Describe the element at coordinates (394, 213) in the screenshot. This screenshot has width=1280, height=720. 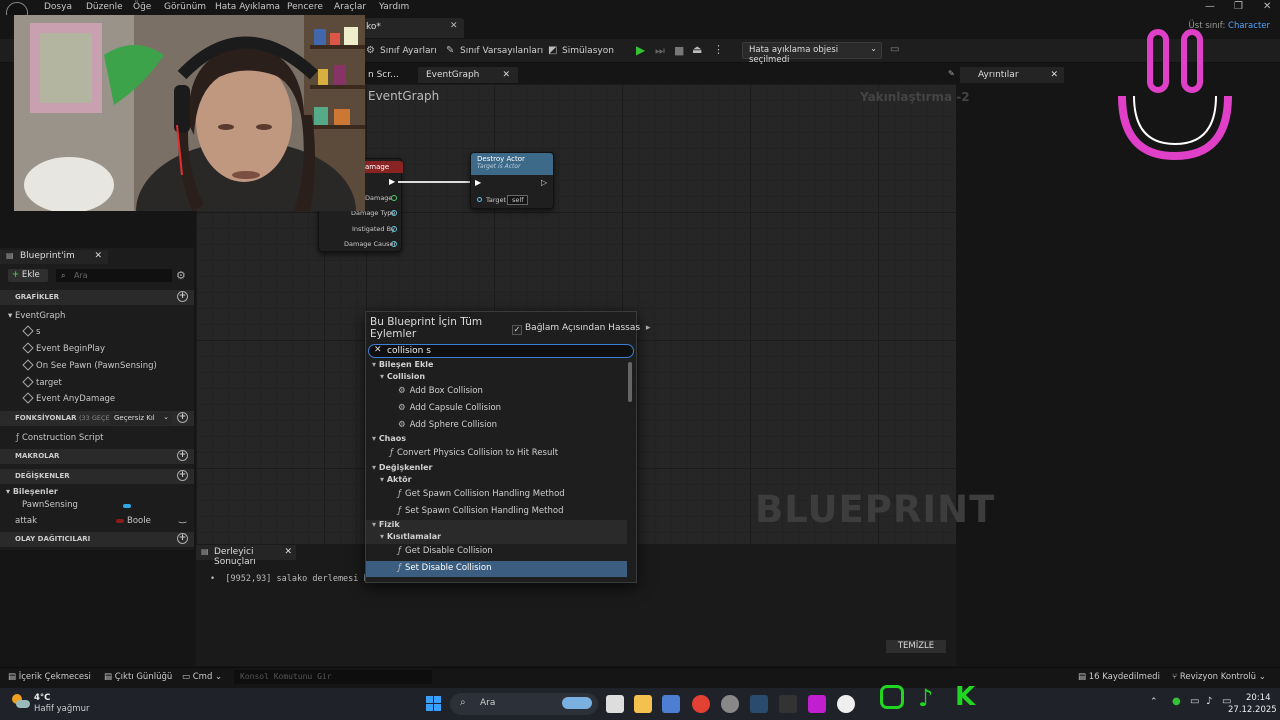
I see `pin-damage-type-dot` at that location.